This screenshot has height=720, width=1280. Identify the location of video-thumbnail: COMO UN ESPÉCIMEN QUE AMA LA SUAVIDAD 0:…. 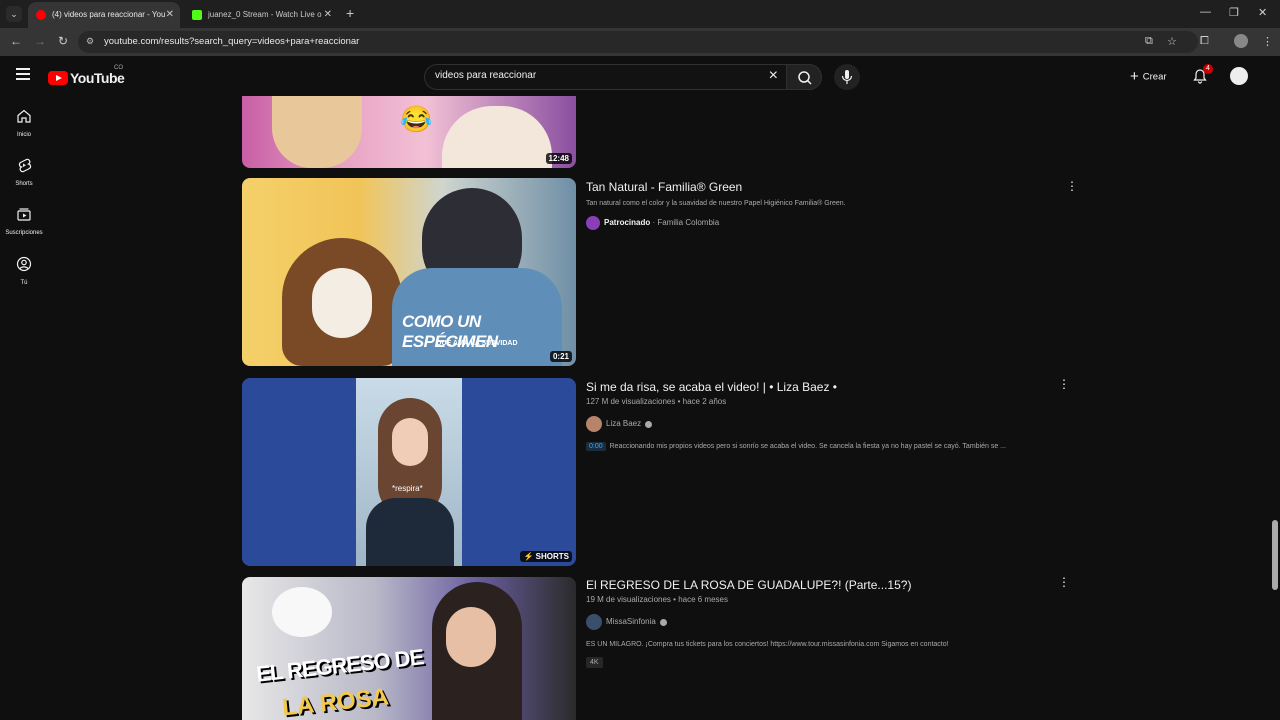
(409, 272).